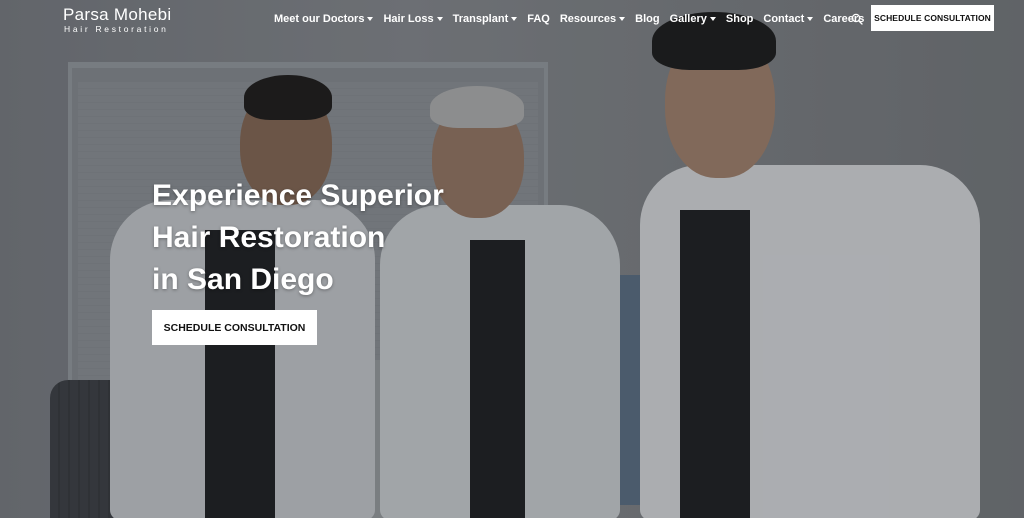 The height and width of the screenshot is (518, 1024). I want to click on nav-item-label: FAQ, so click(538, 19).